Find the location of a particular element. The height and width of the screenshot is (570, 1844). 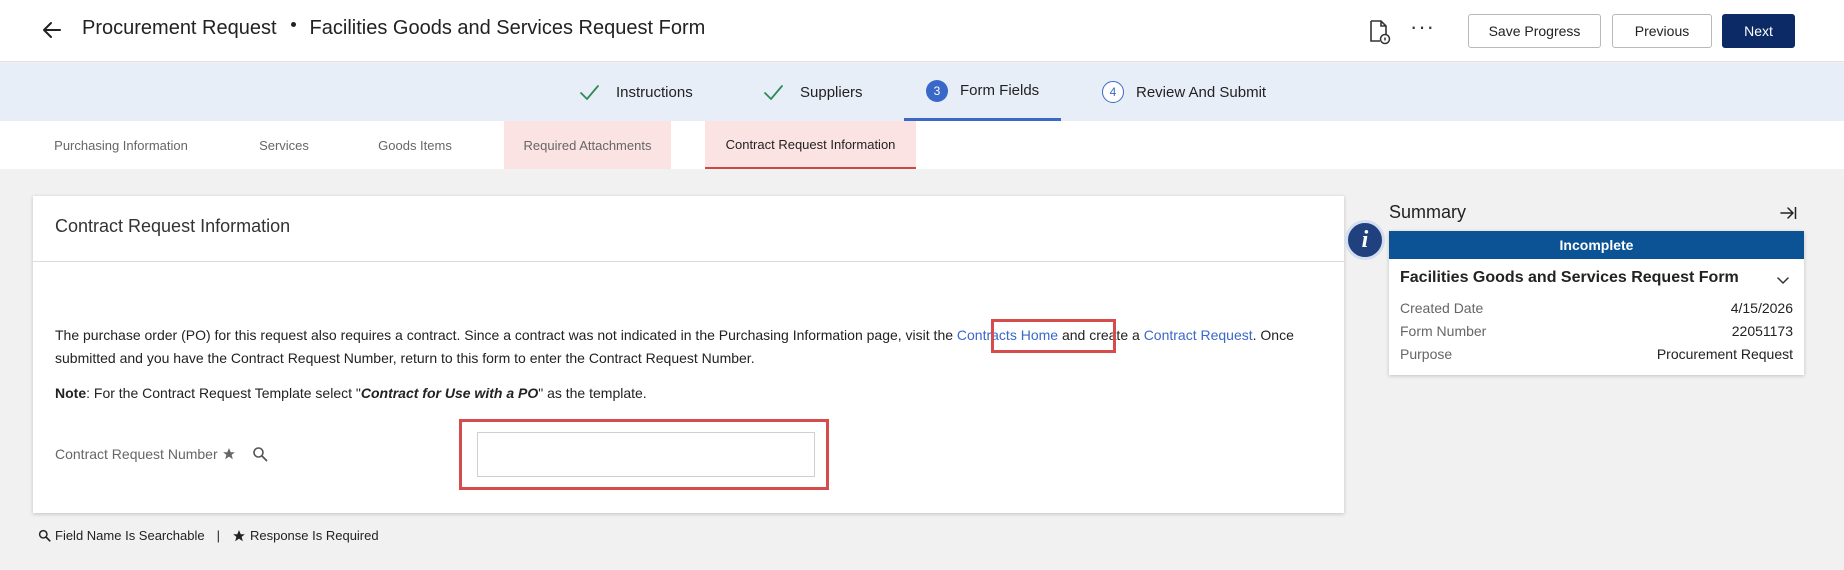

step-label: Instructions is located at coordinates (654, 92).